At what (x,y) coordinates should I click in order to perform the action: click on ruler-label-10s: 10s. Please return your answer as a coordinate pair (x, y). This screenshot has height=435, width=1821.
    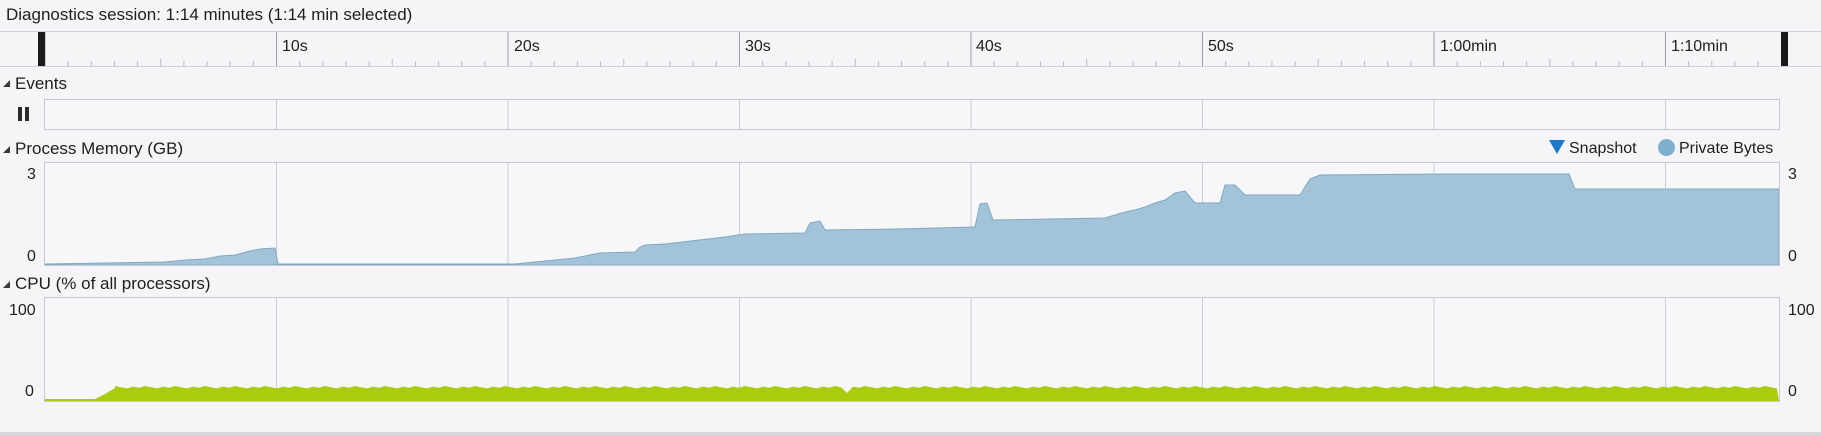
    Looking at the image, I should click on (295, 46).